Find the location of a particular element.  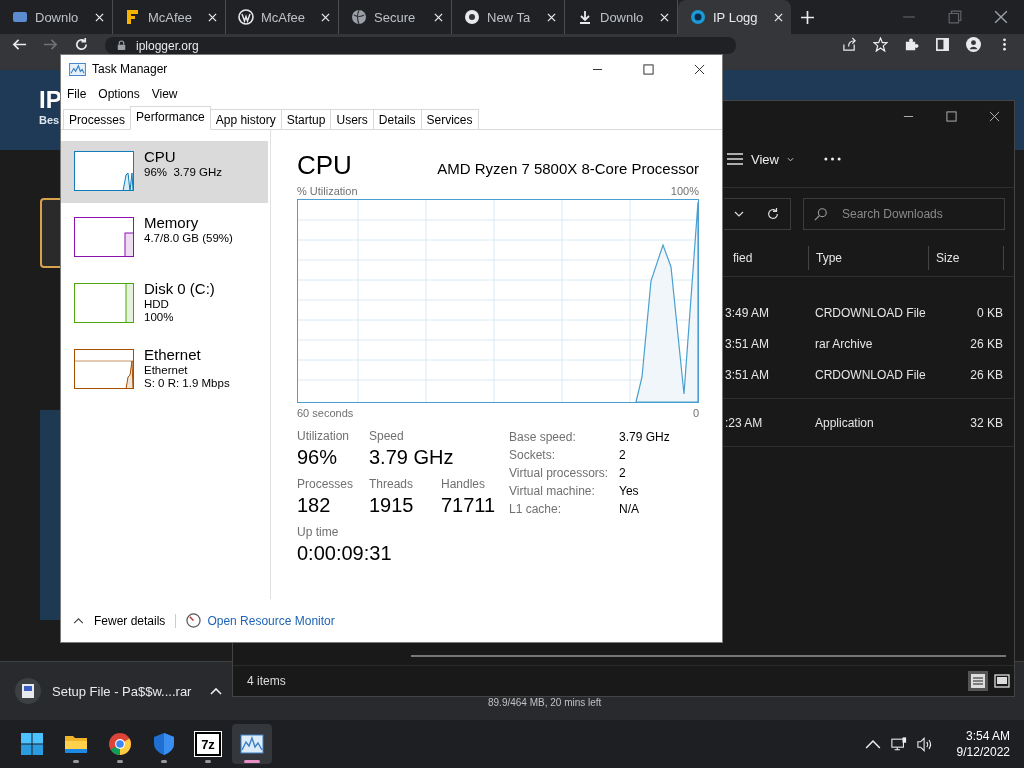

tab-title: McAfee is located at coordinates (284, 17).